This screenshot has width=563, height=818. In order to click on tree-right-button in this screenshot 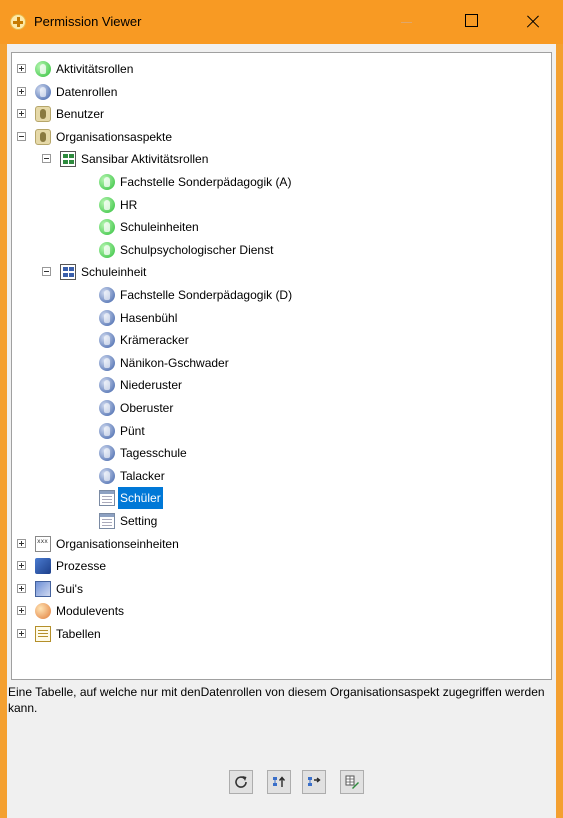, I will do `click(314, 782)`.